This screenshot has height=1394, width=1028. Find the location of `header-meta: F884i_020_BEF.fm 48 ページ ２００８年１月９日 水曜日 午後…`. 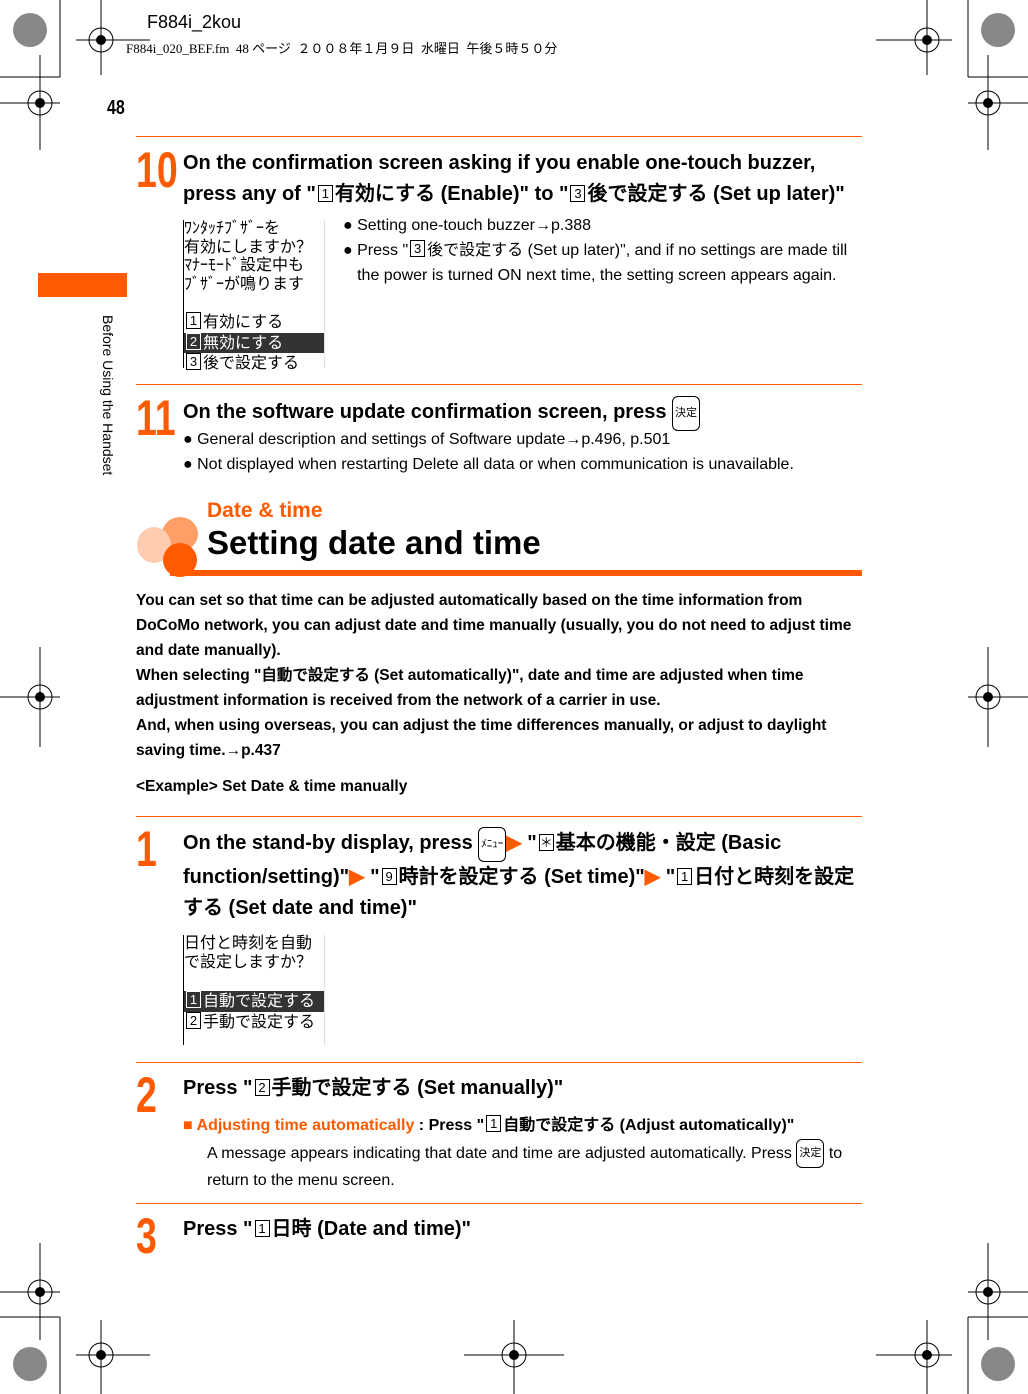

header-meta: F884i_020_BEF.fm 48 ページ ２００８年１月９日 水曜日 午後… is located at coordinates (342, 48).